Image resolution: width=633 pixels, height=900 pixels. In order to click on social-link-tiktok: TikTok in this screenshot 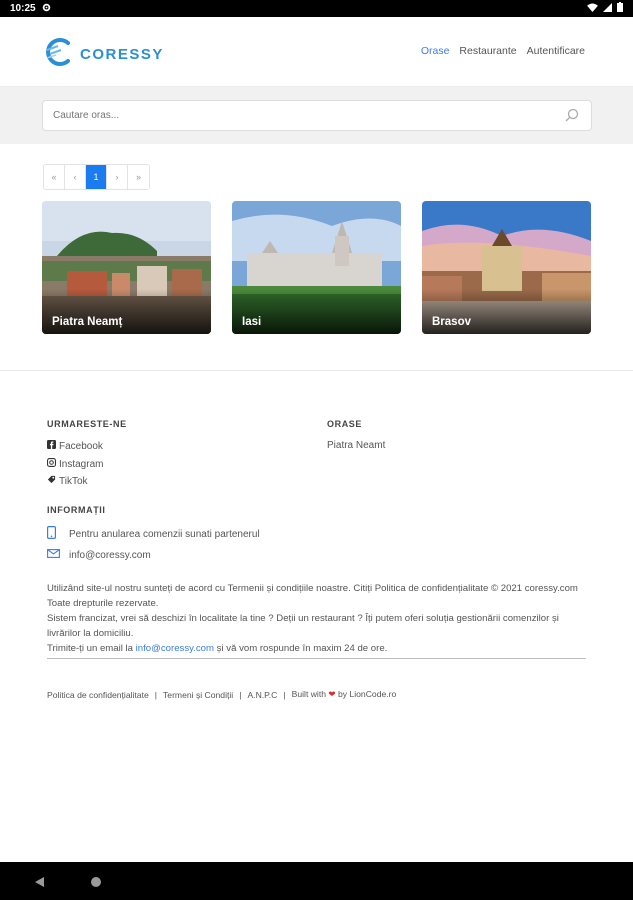, I will do `click(67, 481)`.